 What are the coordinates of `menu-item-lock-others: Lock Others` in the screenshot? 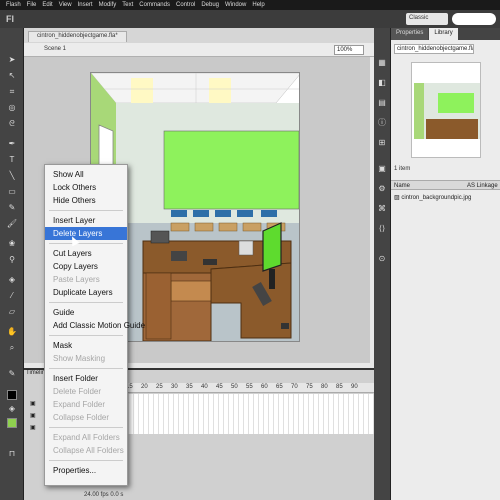 It's located at (86, 187).